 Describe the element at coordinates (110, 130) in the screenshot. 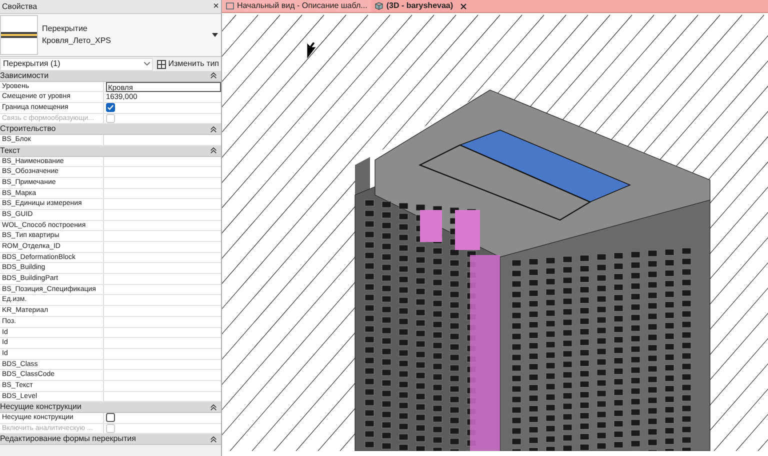

I see `group-header: Строительство` at that location.